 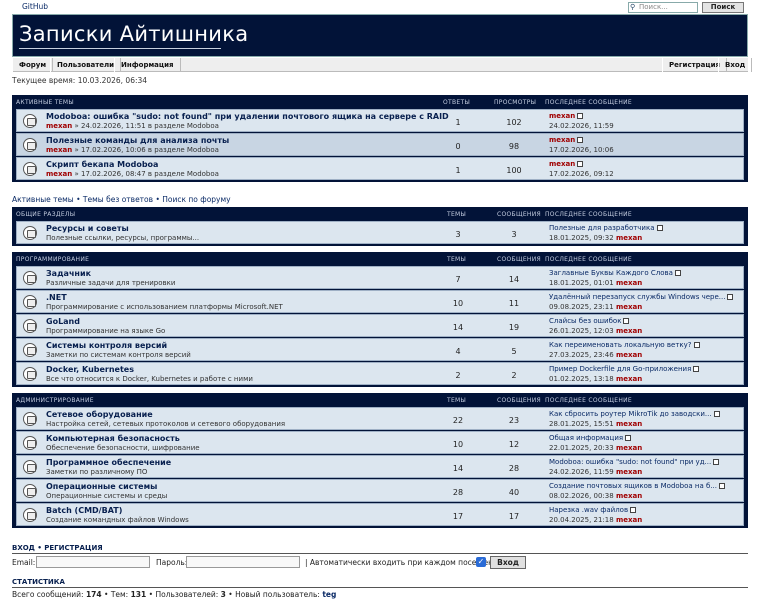 I want to click on newest-user-link: teg, so click(x=329, y=594).